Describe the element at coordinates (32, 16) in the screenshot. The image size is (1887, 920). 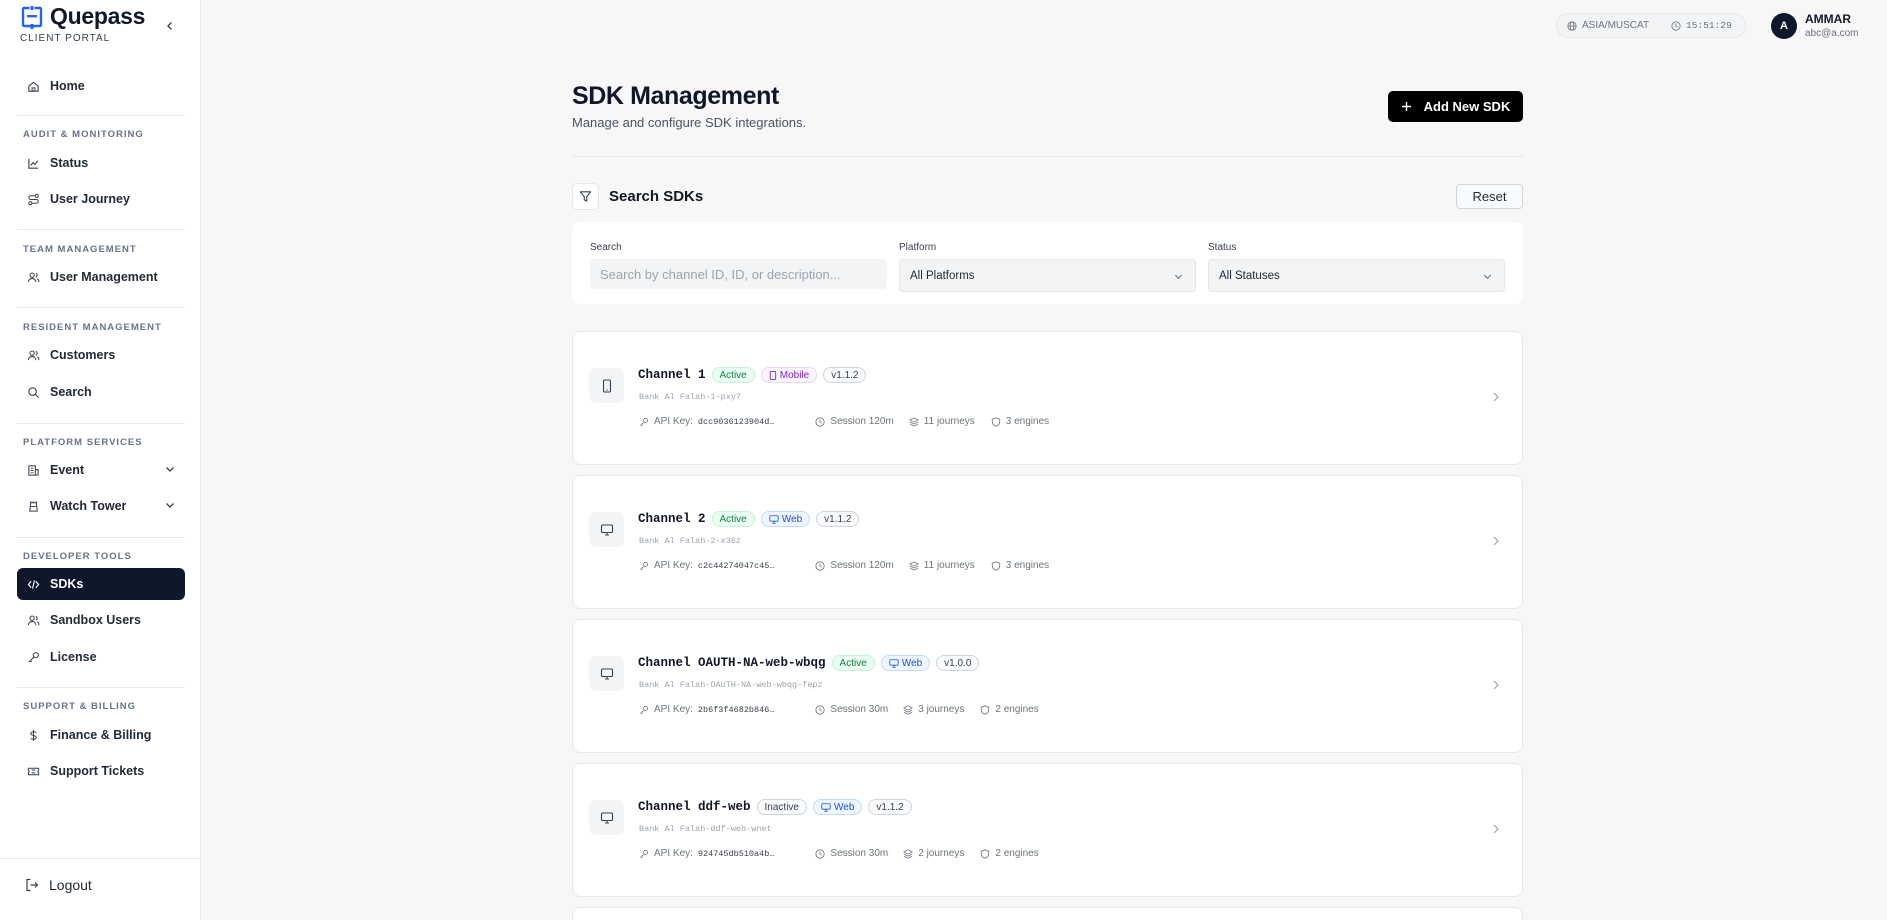
I see `quepass-logo-icon` at that location.